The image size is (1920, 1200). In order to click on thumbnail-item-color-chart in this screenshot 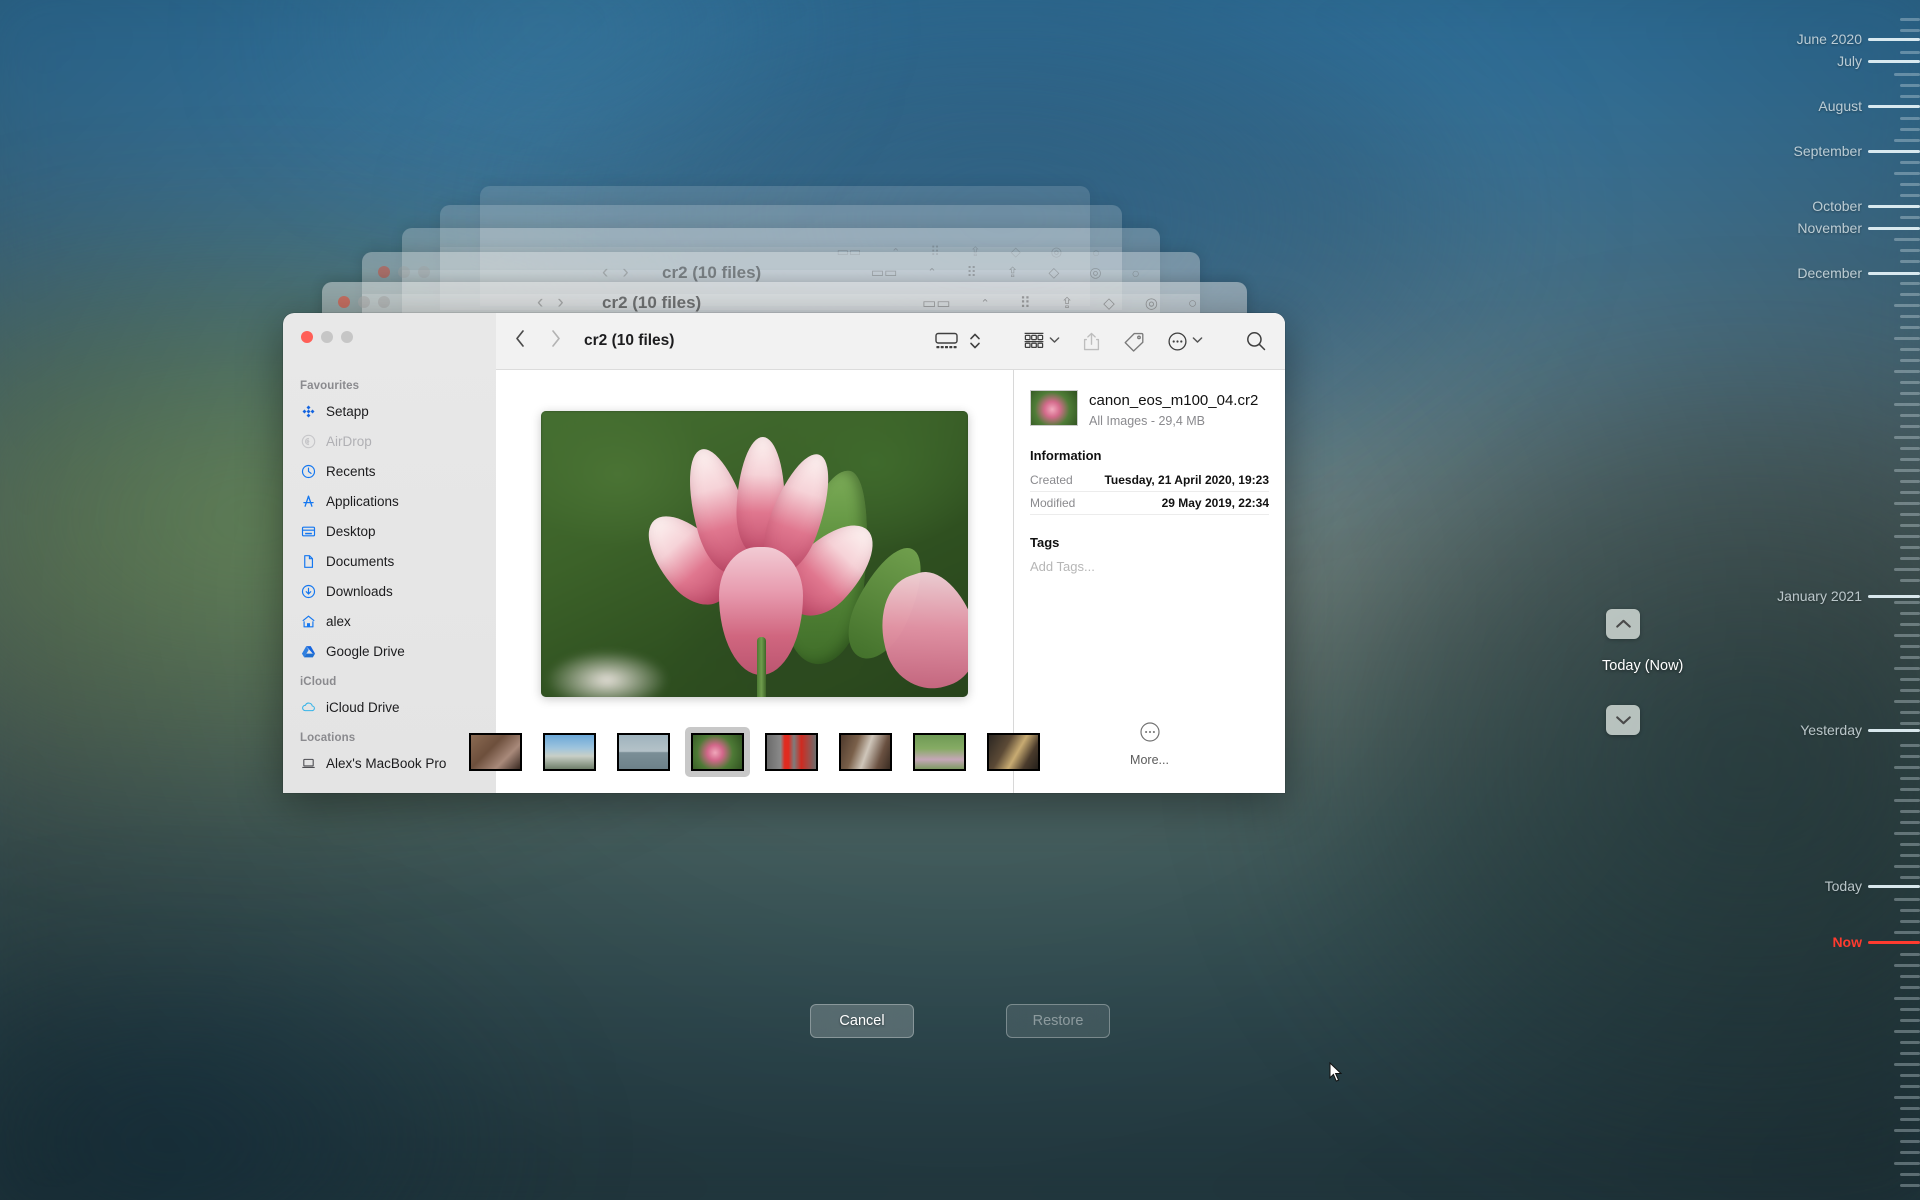, I will do `click(569, 752)`.